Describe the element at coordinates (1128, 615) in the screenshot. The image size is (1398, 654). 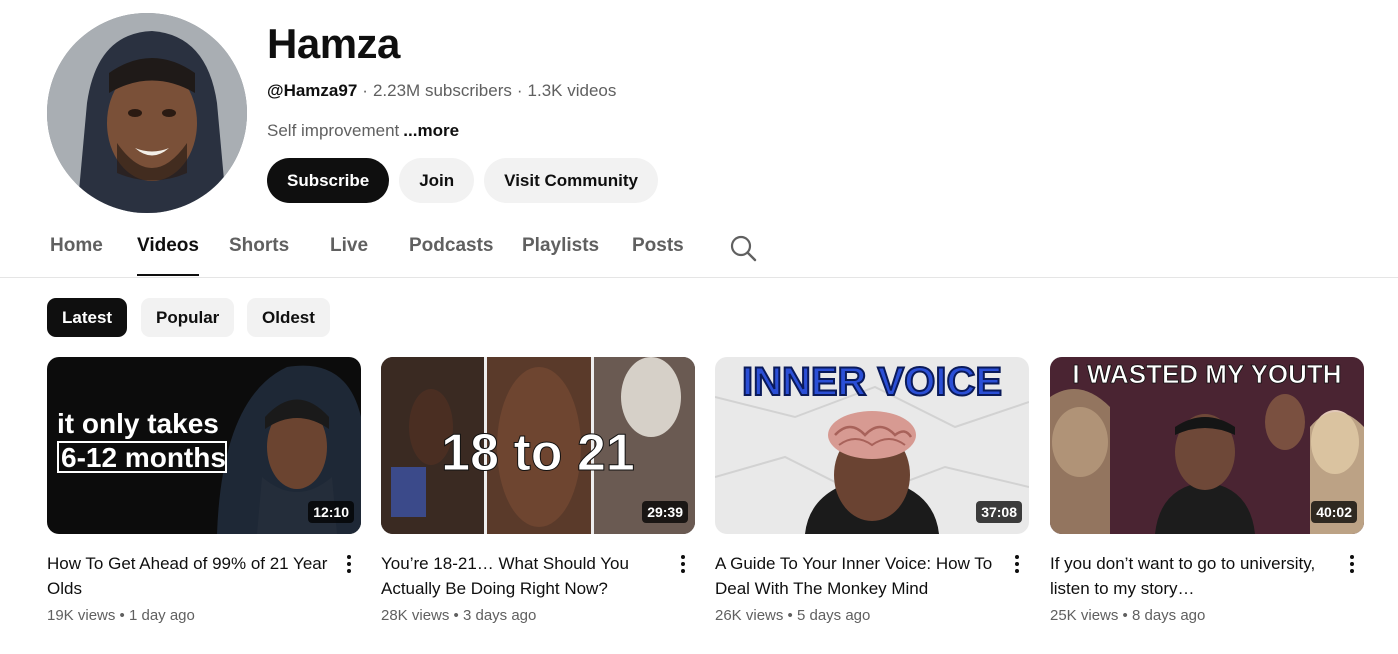
I see `video-meta: 25K views • 8 days ago` at that location.